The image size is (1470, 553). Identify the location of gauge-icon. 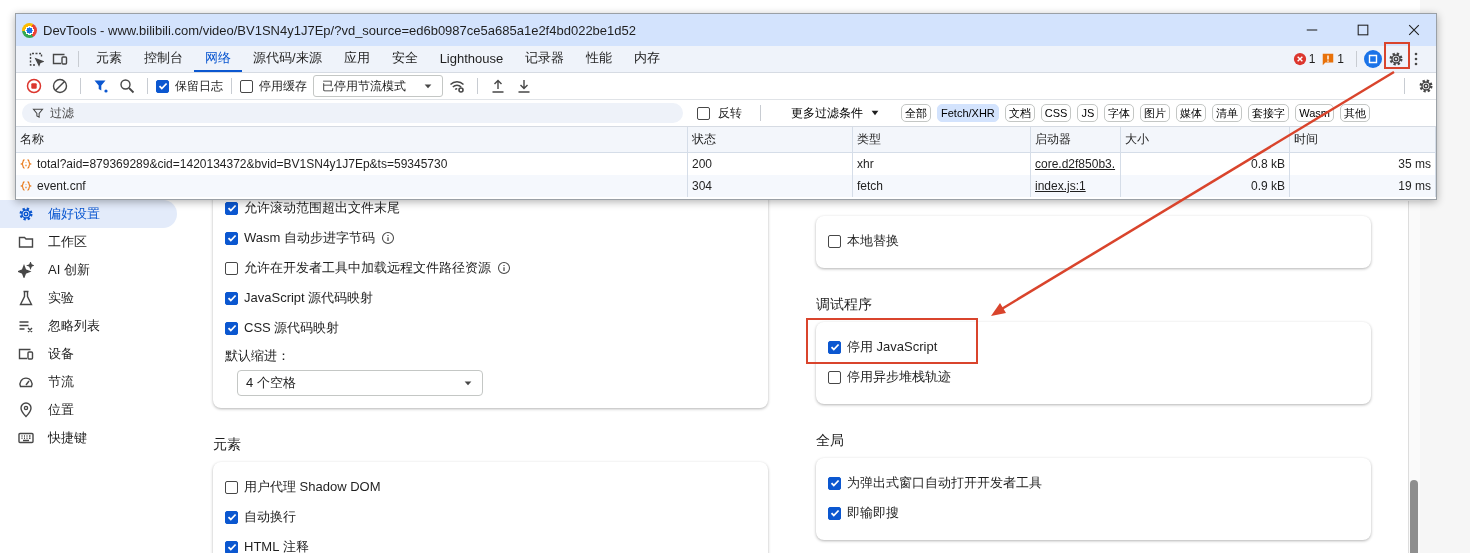
(26, 382).